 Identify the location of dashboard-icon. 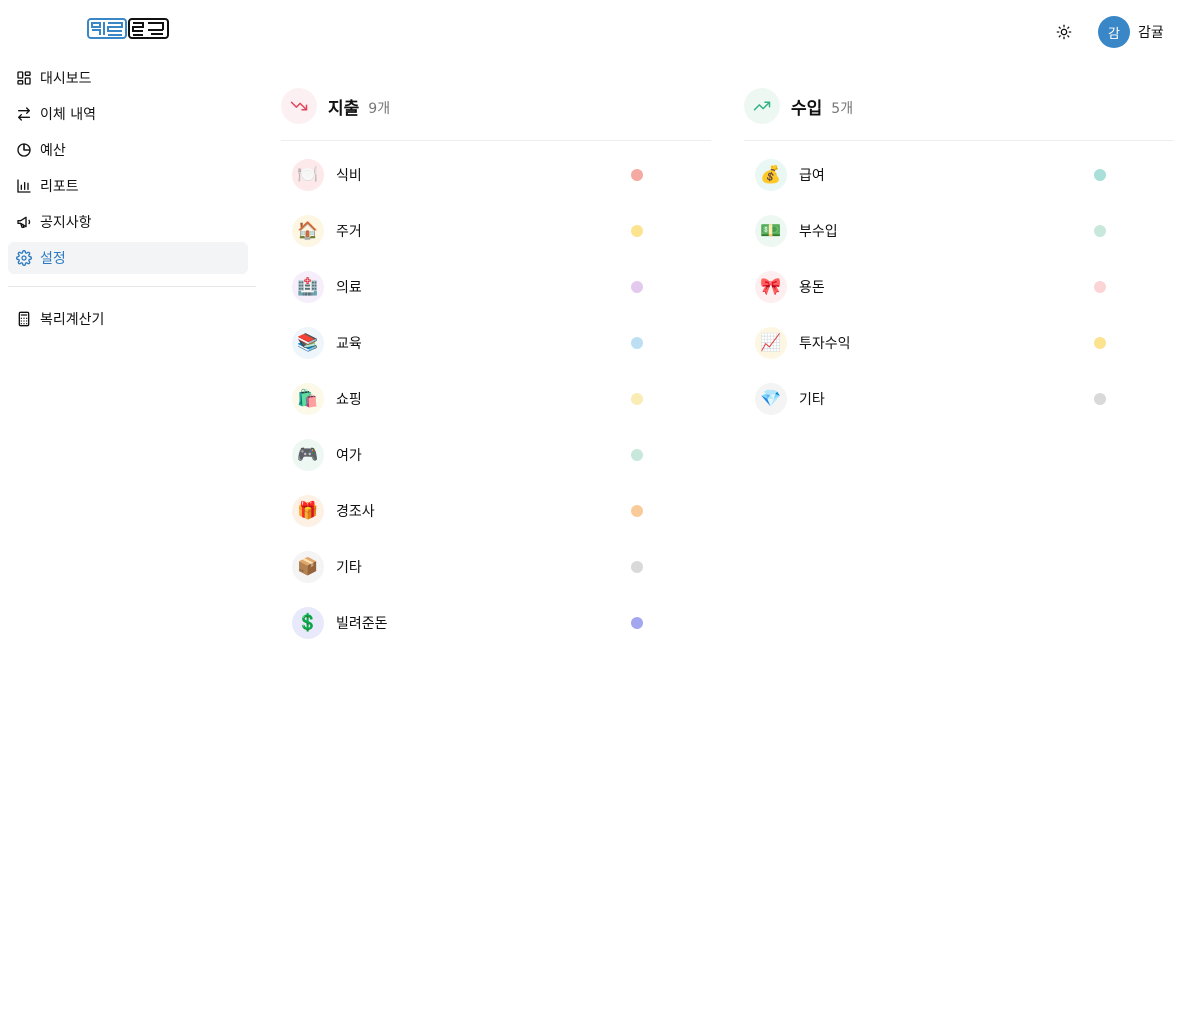
(24, 78).